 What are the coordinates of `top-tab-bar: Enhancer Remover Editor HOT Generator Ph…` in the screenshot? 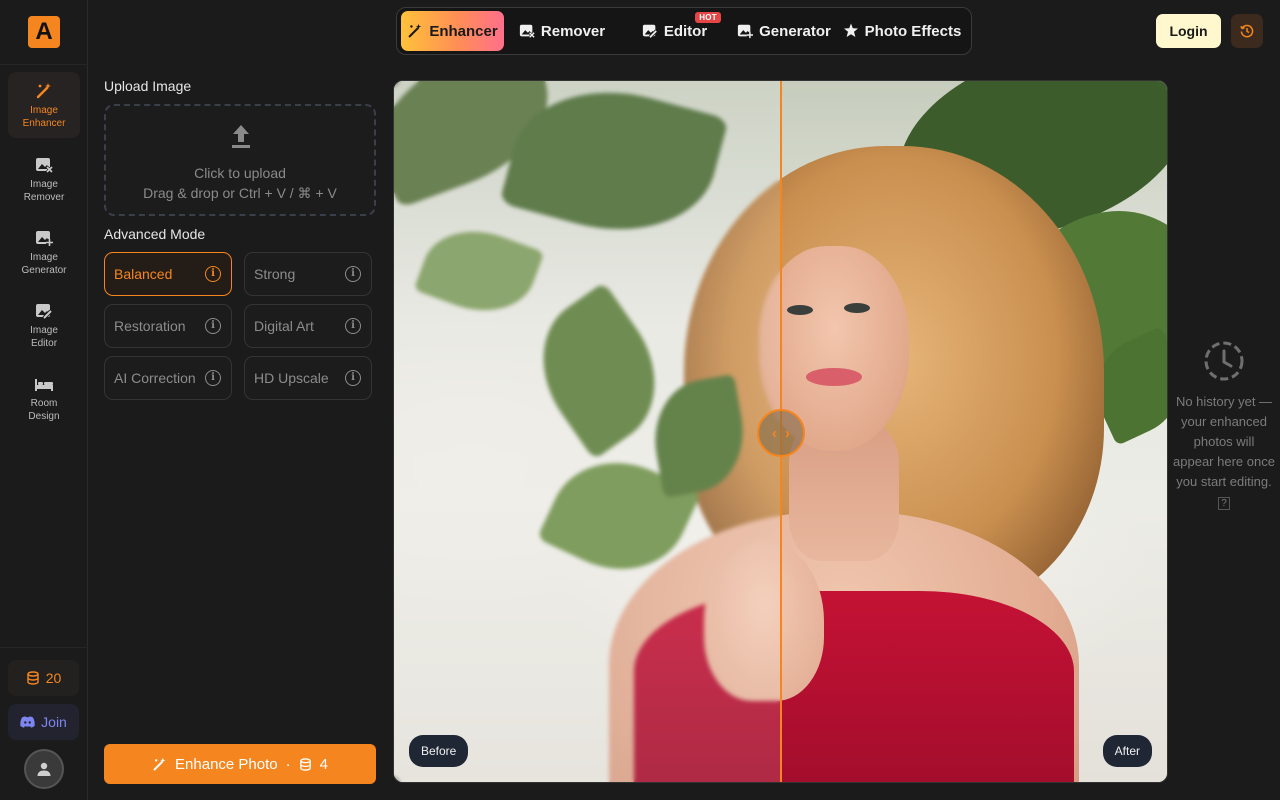 It's located at (684, 31).